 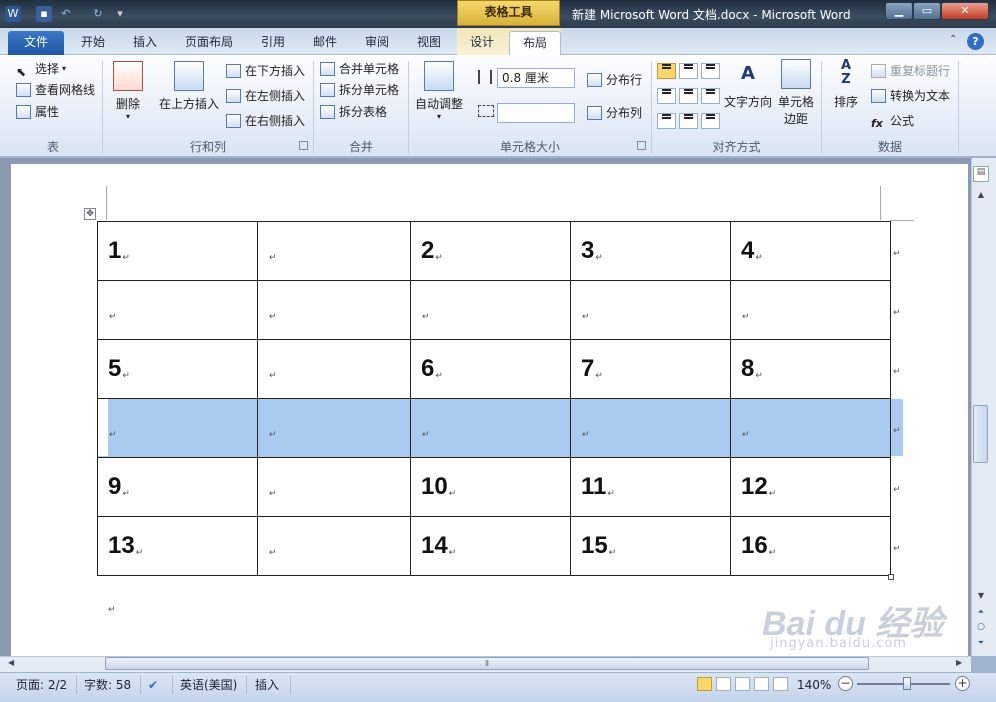 I want to click on tab-references: 引用, so click(x=273, y=43).